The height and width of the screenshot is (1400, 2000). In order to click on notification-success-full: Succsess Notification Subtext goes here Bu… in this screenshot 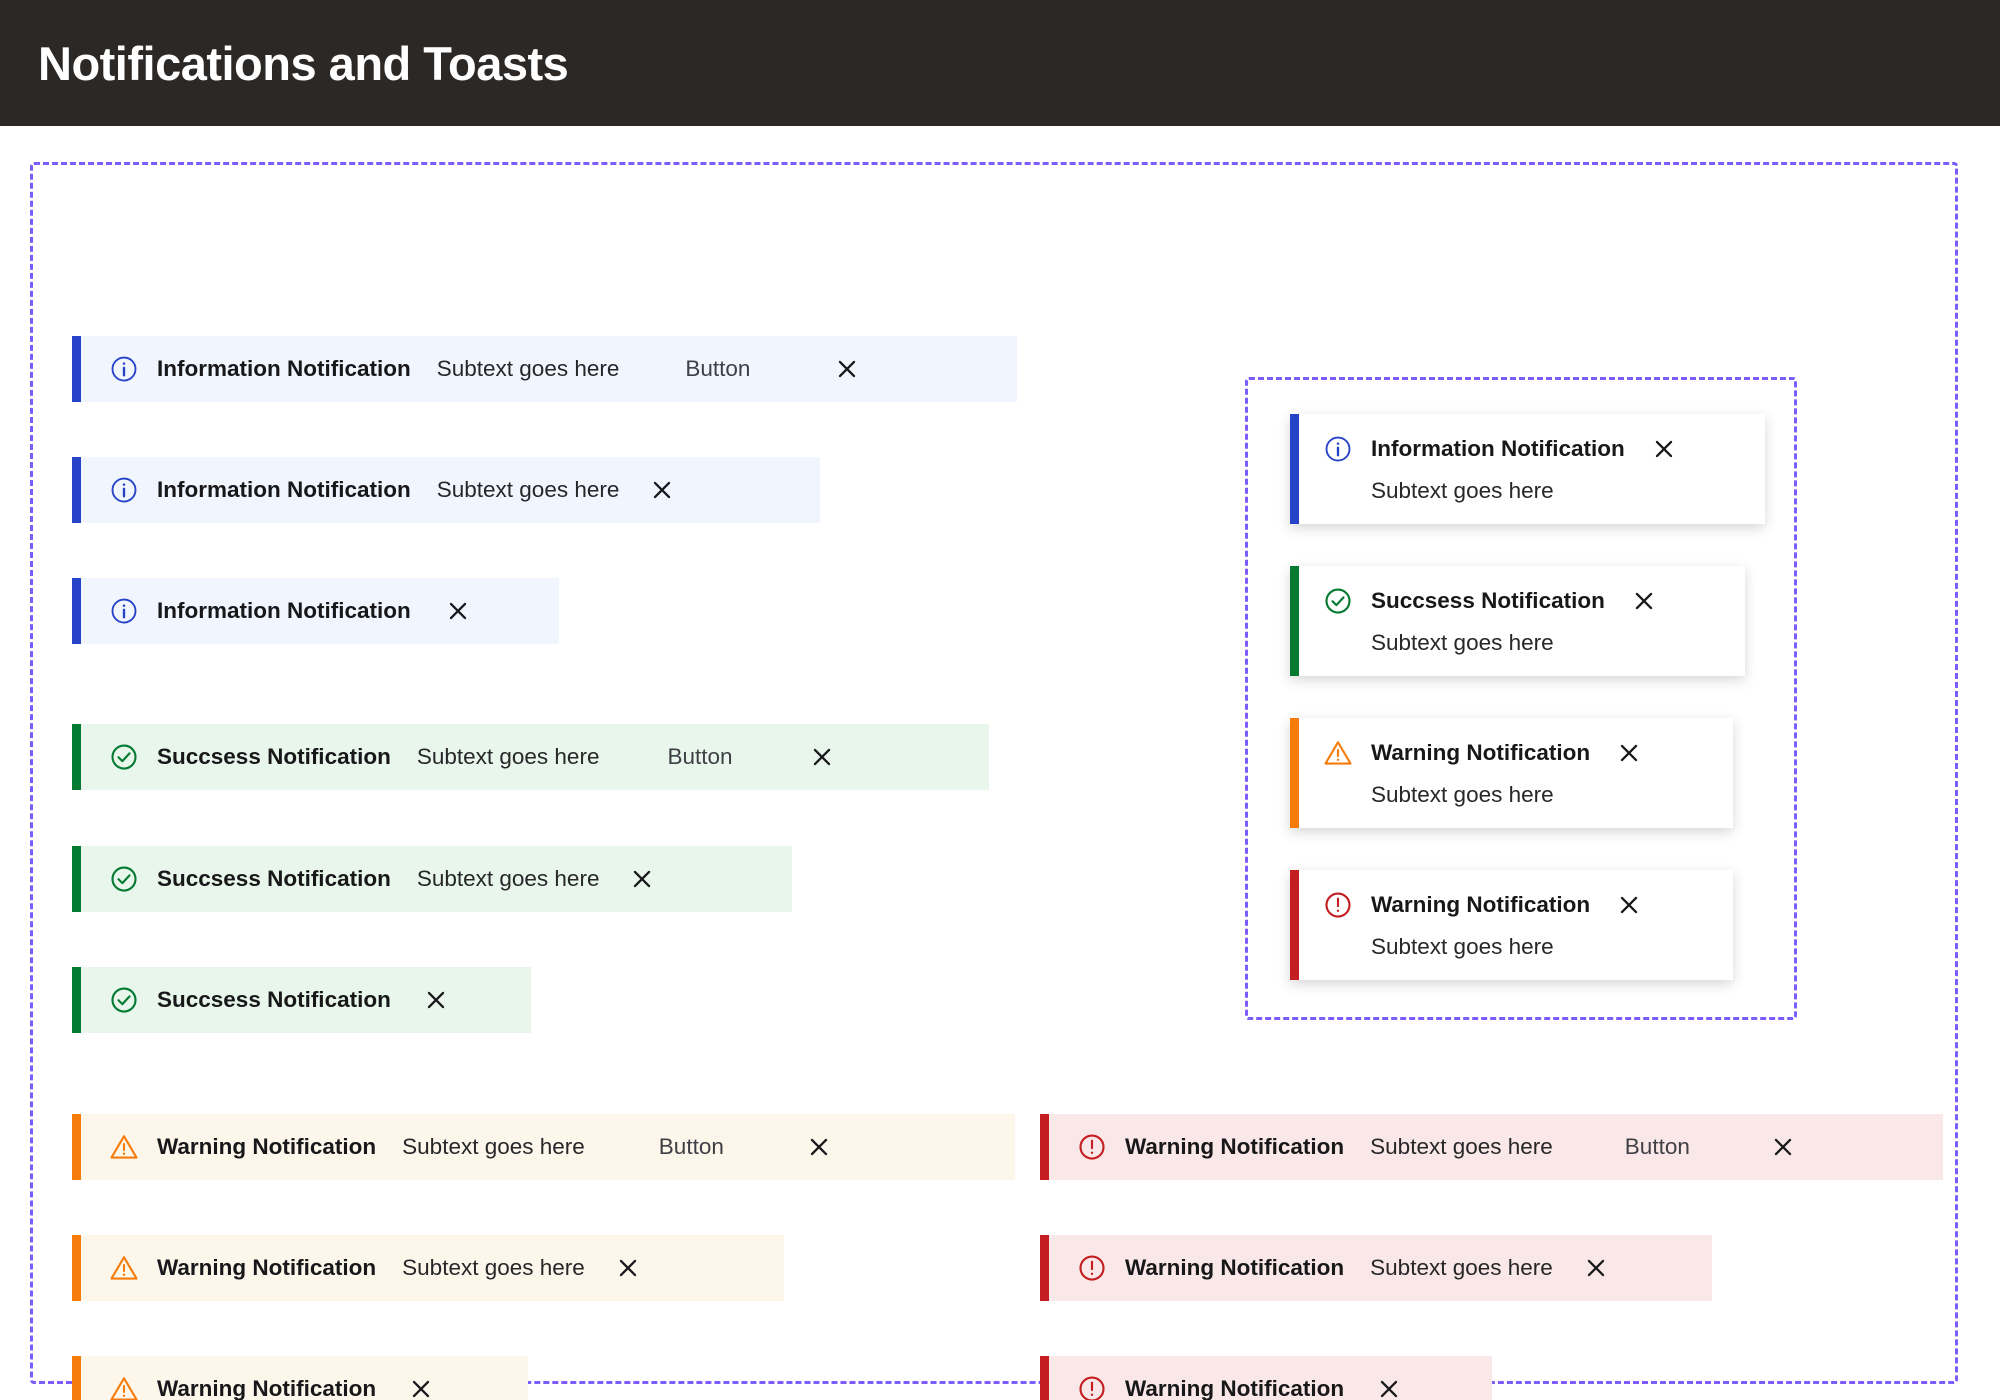, I will do `click(530, 757)`.